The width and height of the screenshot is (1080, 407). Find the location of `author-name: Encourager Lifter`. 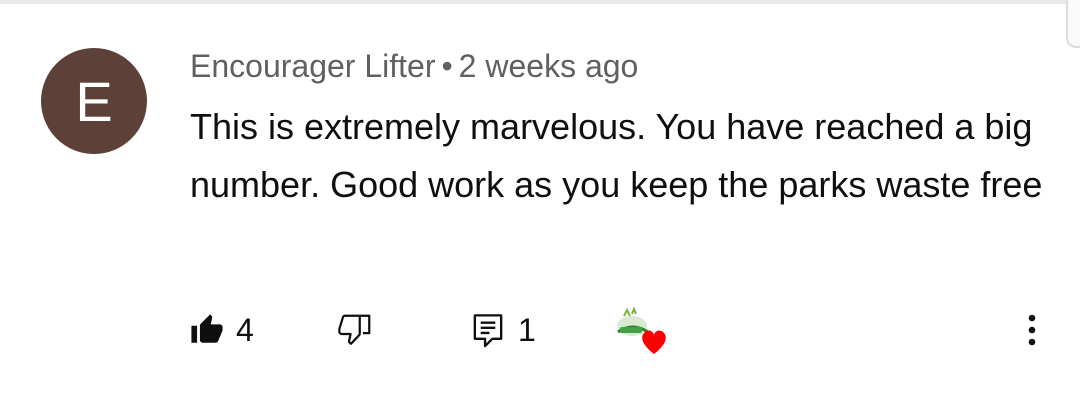

author-name: Encourager Lifter is located at coordinates (312, 66).